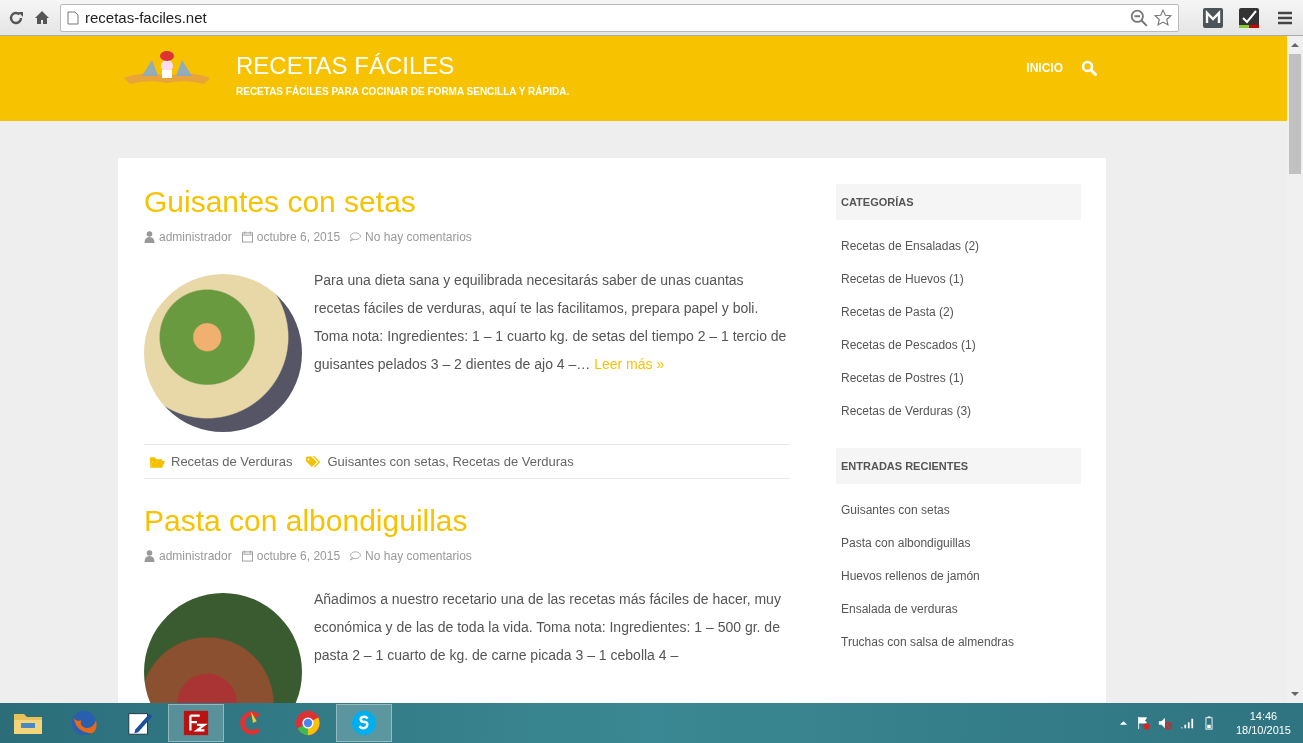  What do you see at coordinates (958, 642) in the screenshot?
I see `sidebar-link: Truchas con salsa de almendras` at bounding box center [958, 642].